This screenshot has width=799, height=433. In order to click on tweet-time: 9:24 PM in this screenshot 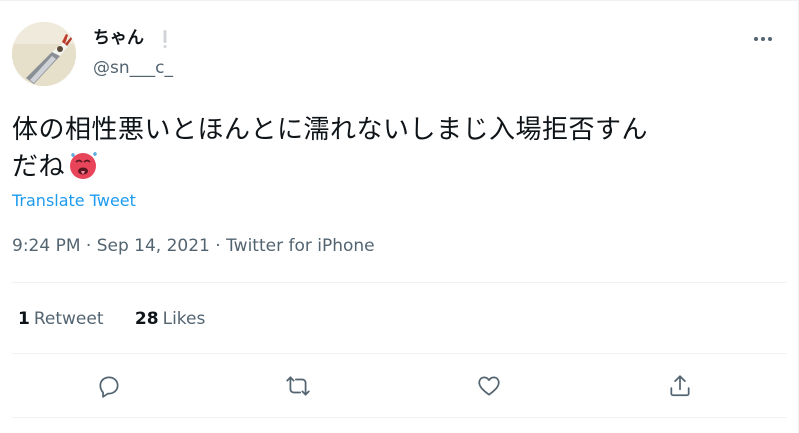, I will do `click(46, 246)`.